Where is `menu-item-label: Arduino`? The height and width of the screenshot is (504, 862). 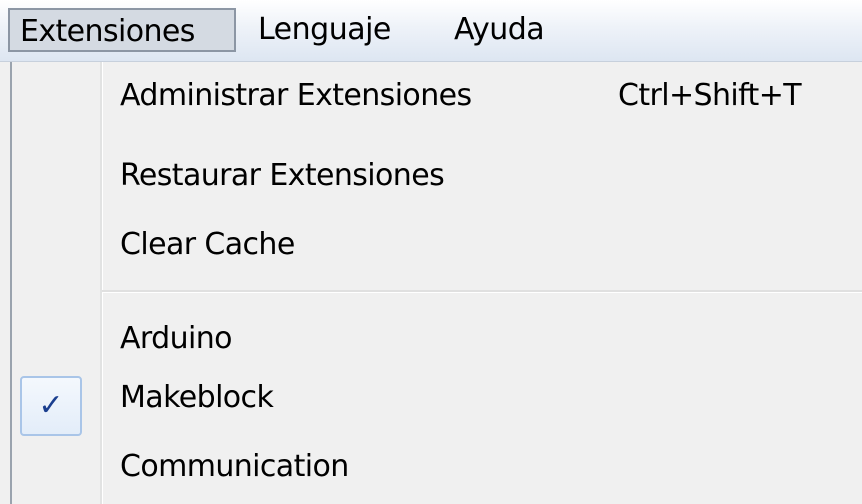
menu-item-label: Arduino is located at coordinates (176, 338).